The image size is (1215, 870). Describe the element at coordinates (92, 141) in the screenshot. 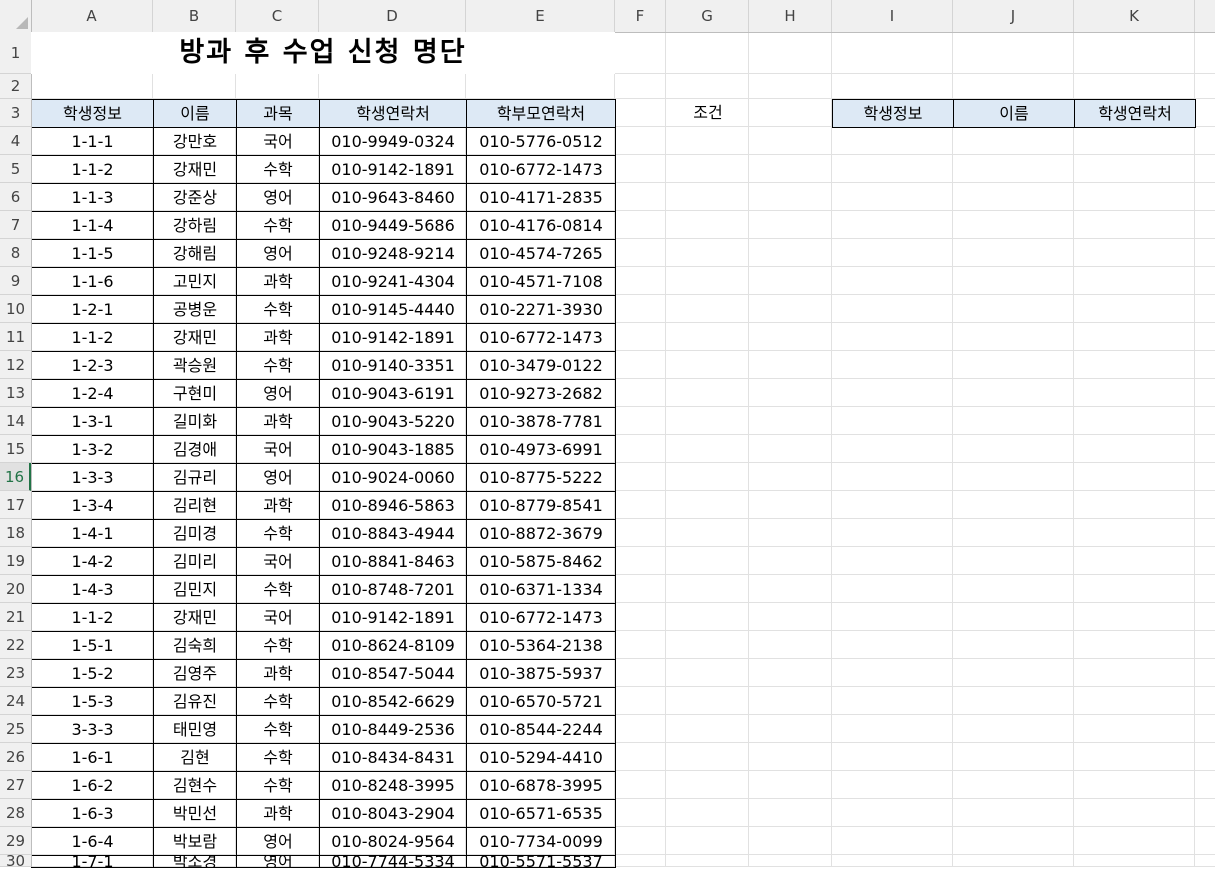

I see `table-cell: 1-1-1` at that location.